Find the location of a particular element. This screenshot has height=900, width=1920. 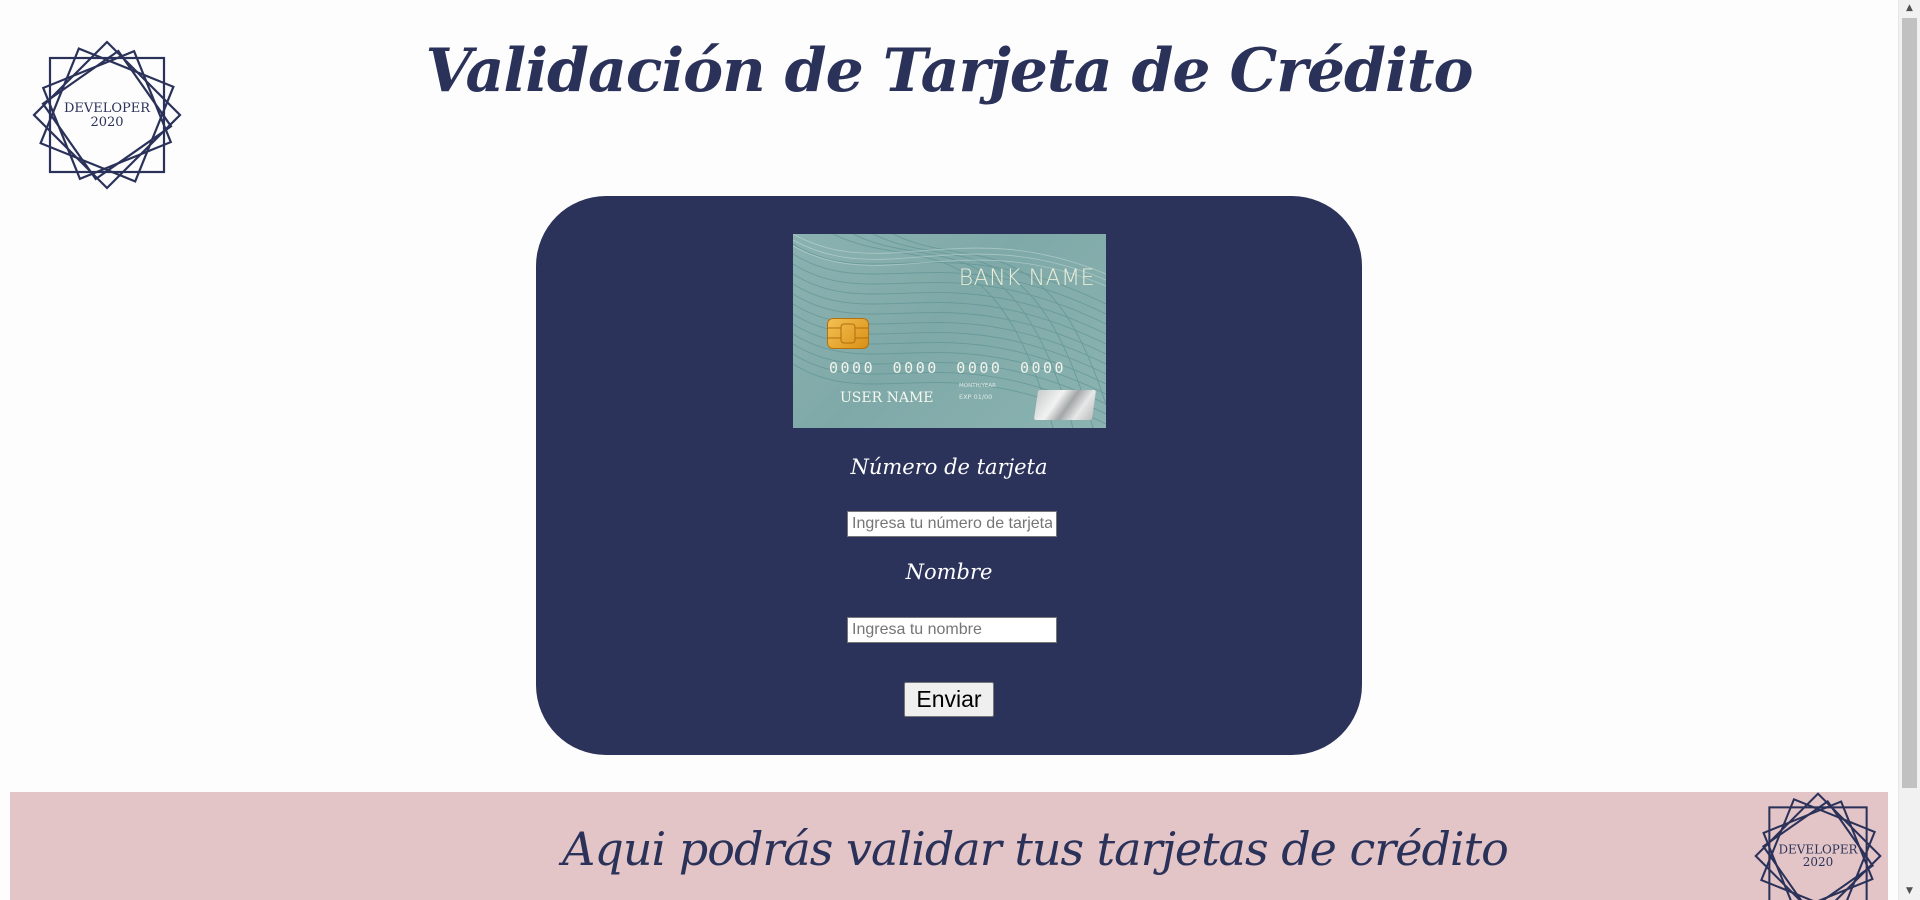

card-expiry: MONTH/YEAR EXP 01/00 is located at coordinates (977, 392).